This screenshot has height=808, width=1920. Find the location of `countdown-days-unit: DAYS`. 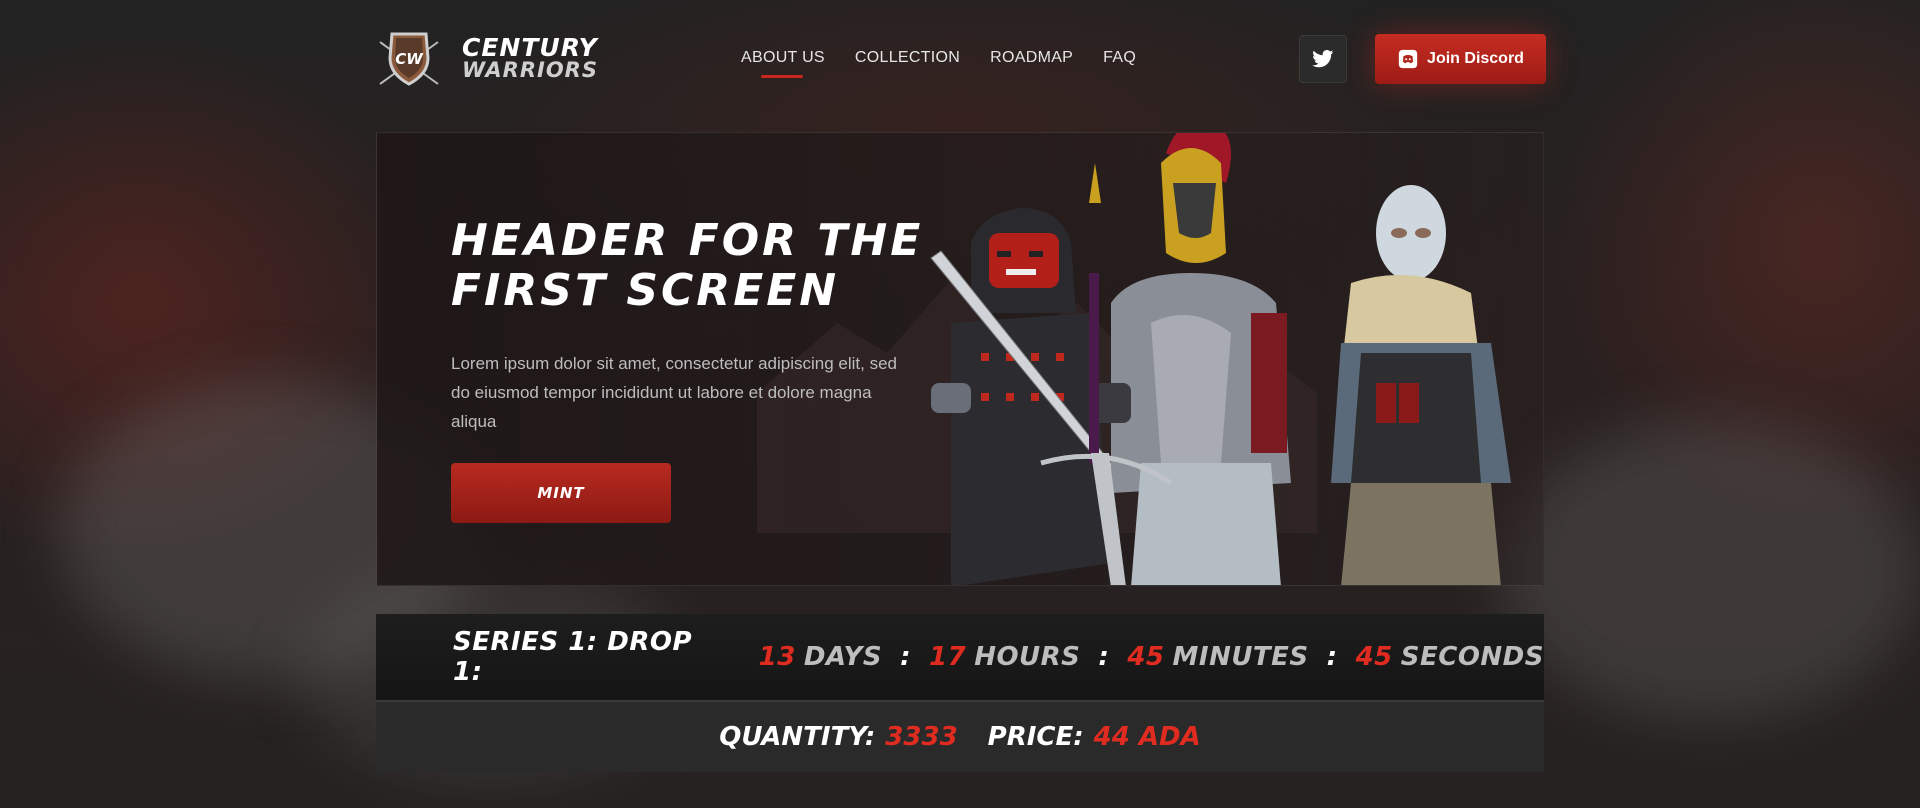

countdown-days-unit: DAYS is located at coordinates (843, 657).